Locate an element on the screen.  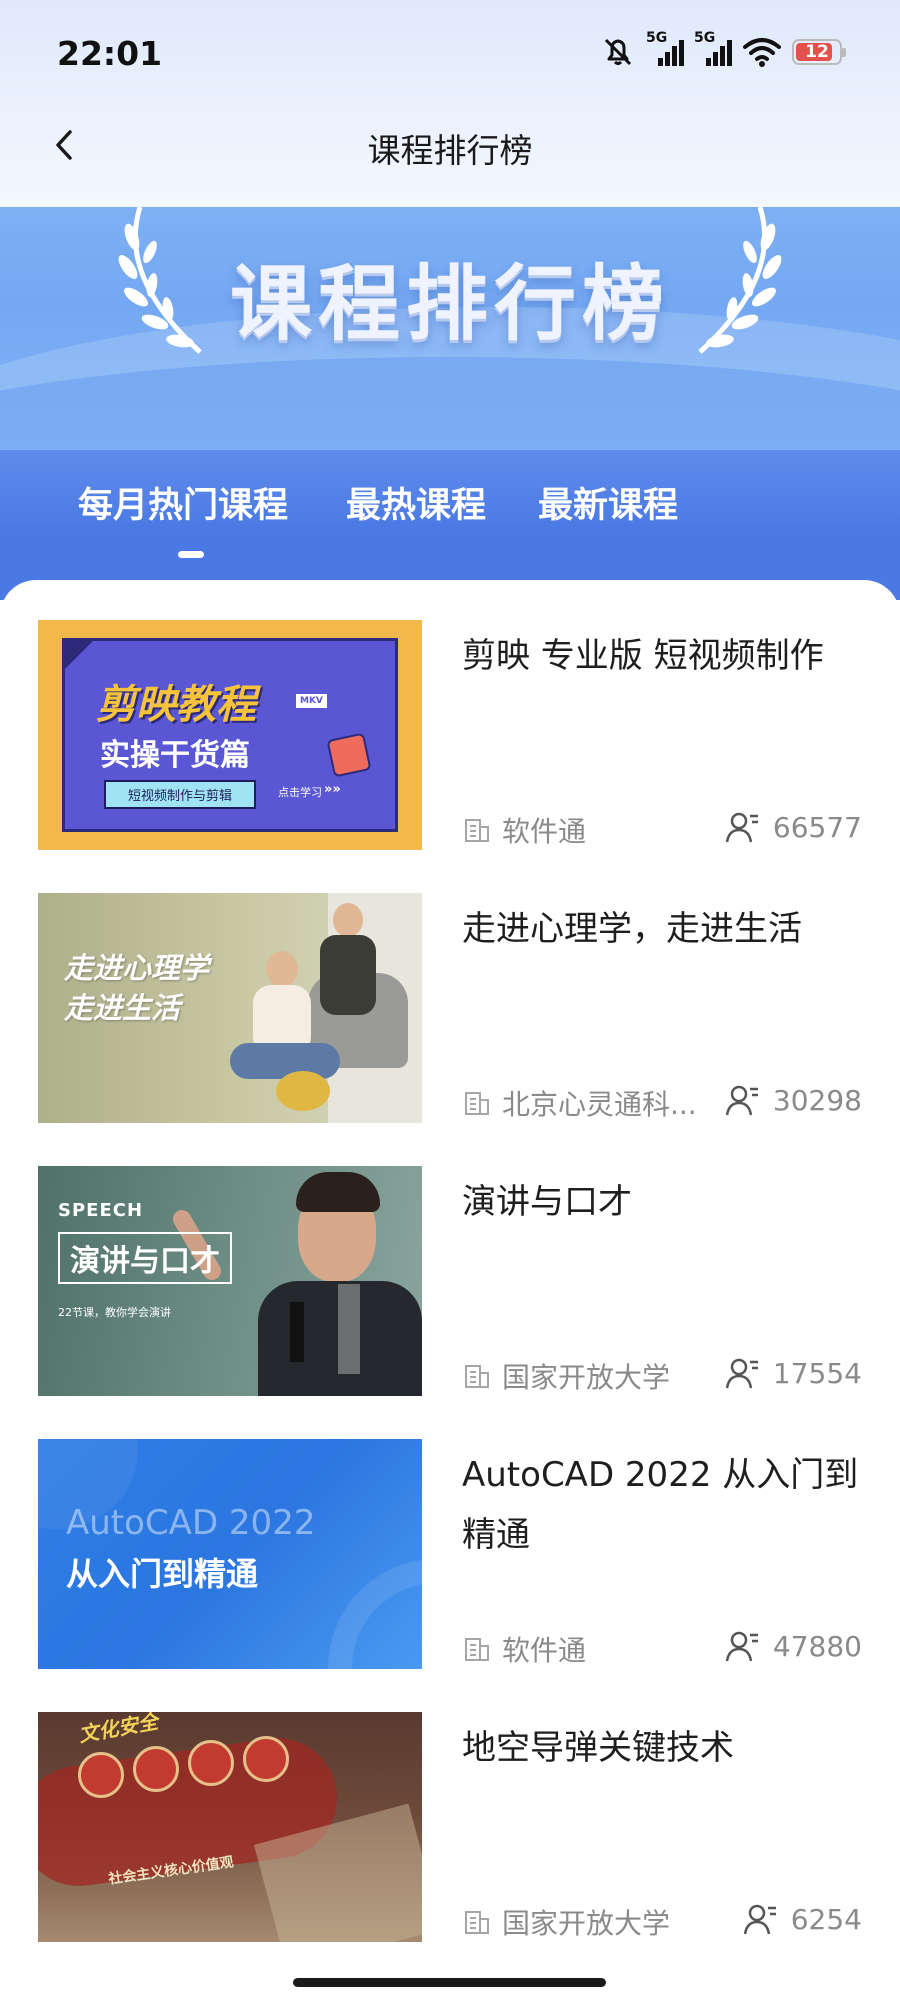
learner-number: 17554 is located at coordinates (817, 1373).